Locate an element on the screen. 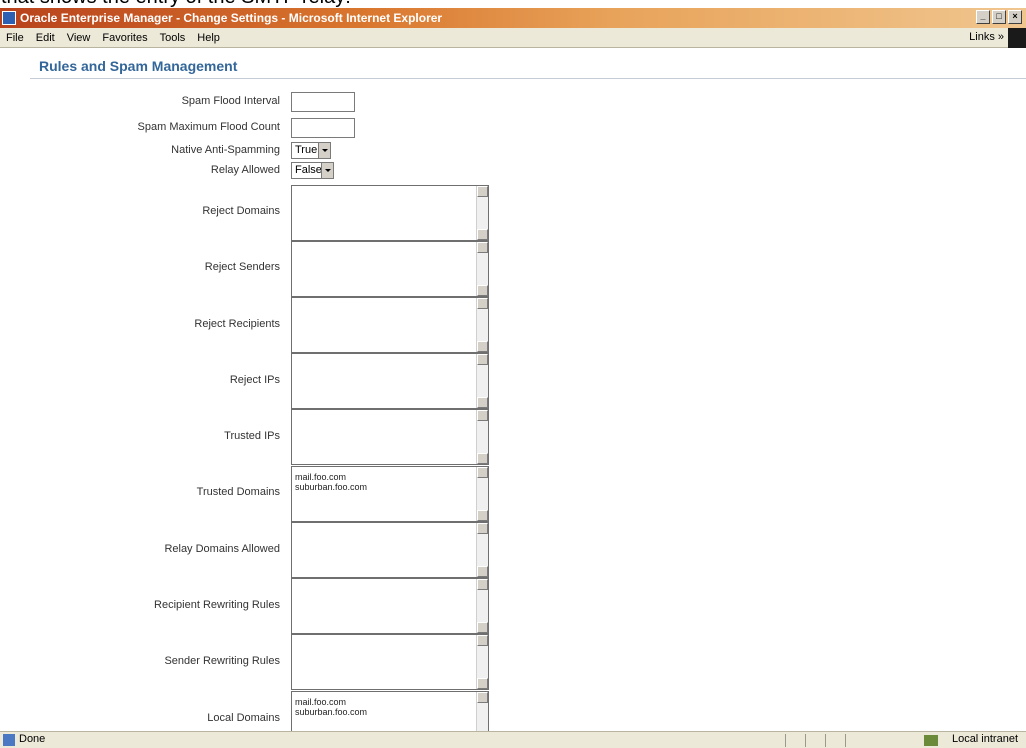  menu-favorites: Favorites is located at coordinates (124, 38).